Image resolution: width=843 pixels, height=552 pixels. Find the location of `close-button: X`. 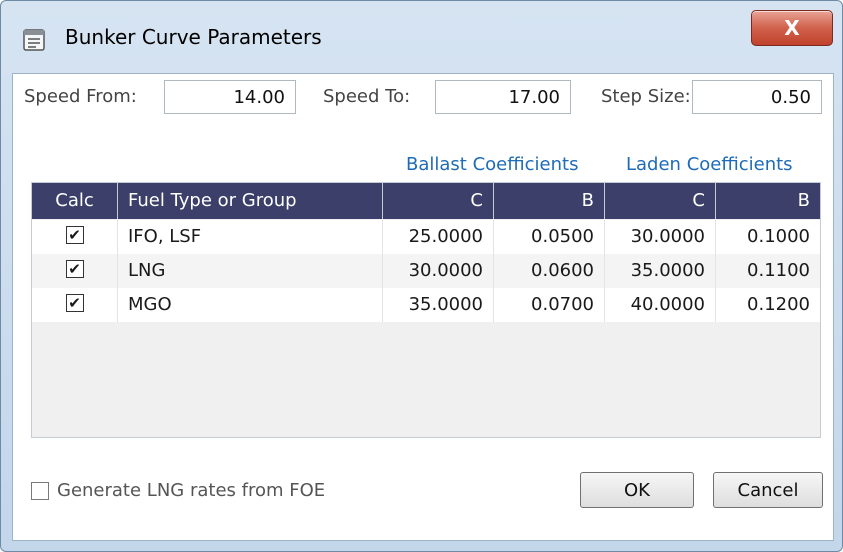

close-button: X is located at coordinates (792, 28).